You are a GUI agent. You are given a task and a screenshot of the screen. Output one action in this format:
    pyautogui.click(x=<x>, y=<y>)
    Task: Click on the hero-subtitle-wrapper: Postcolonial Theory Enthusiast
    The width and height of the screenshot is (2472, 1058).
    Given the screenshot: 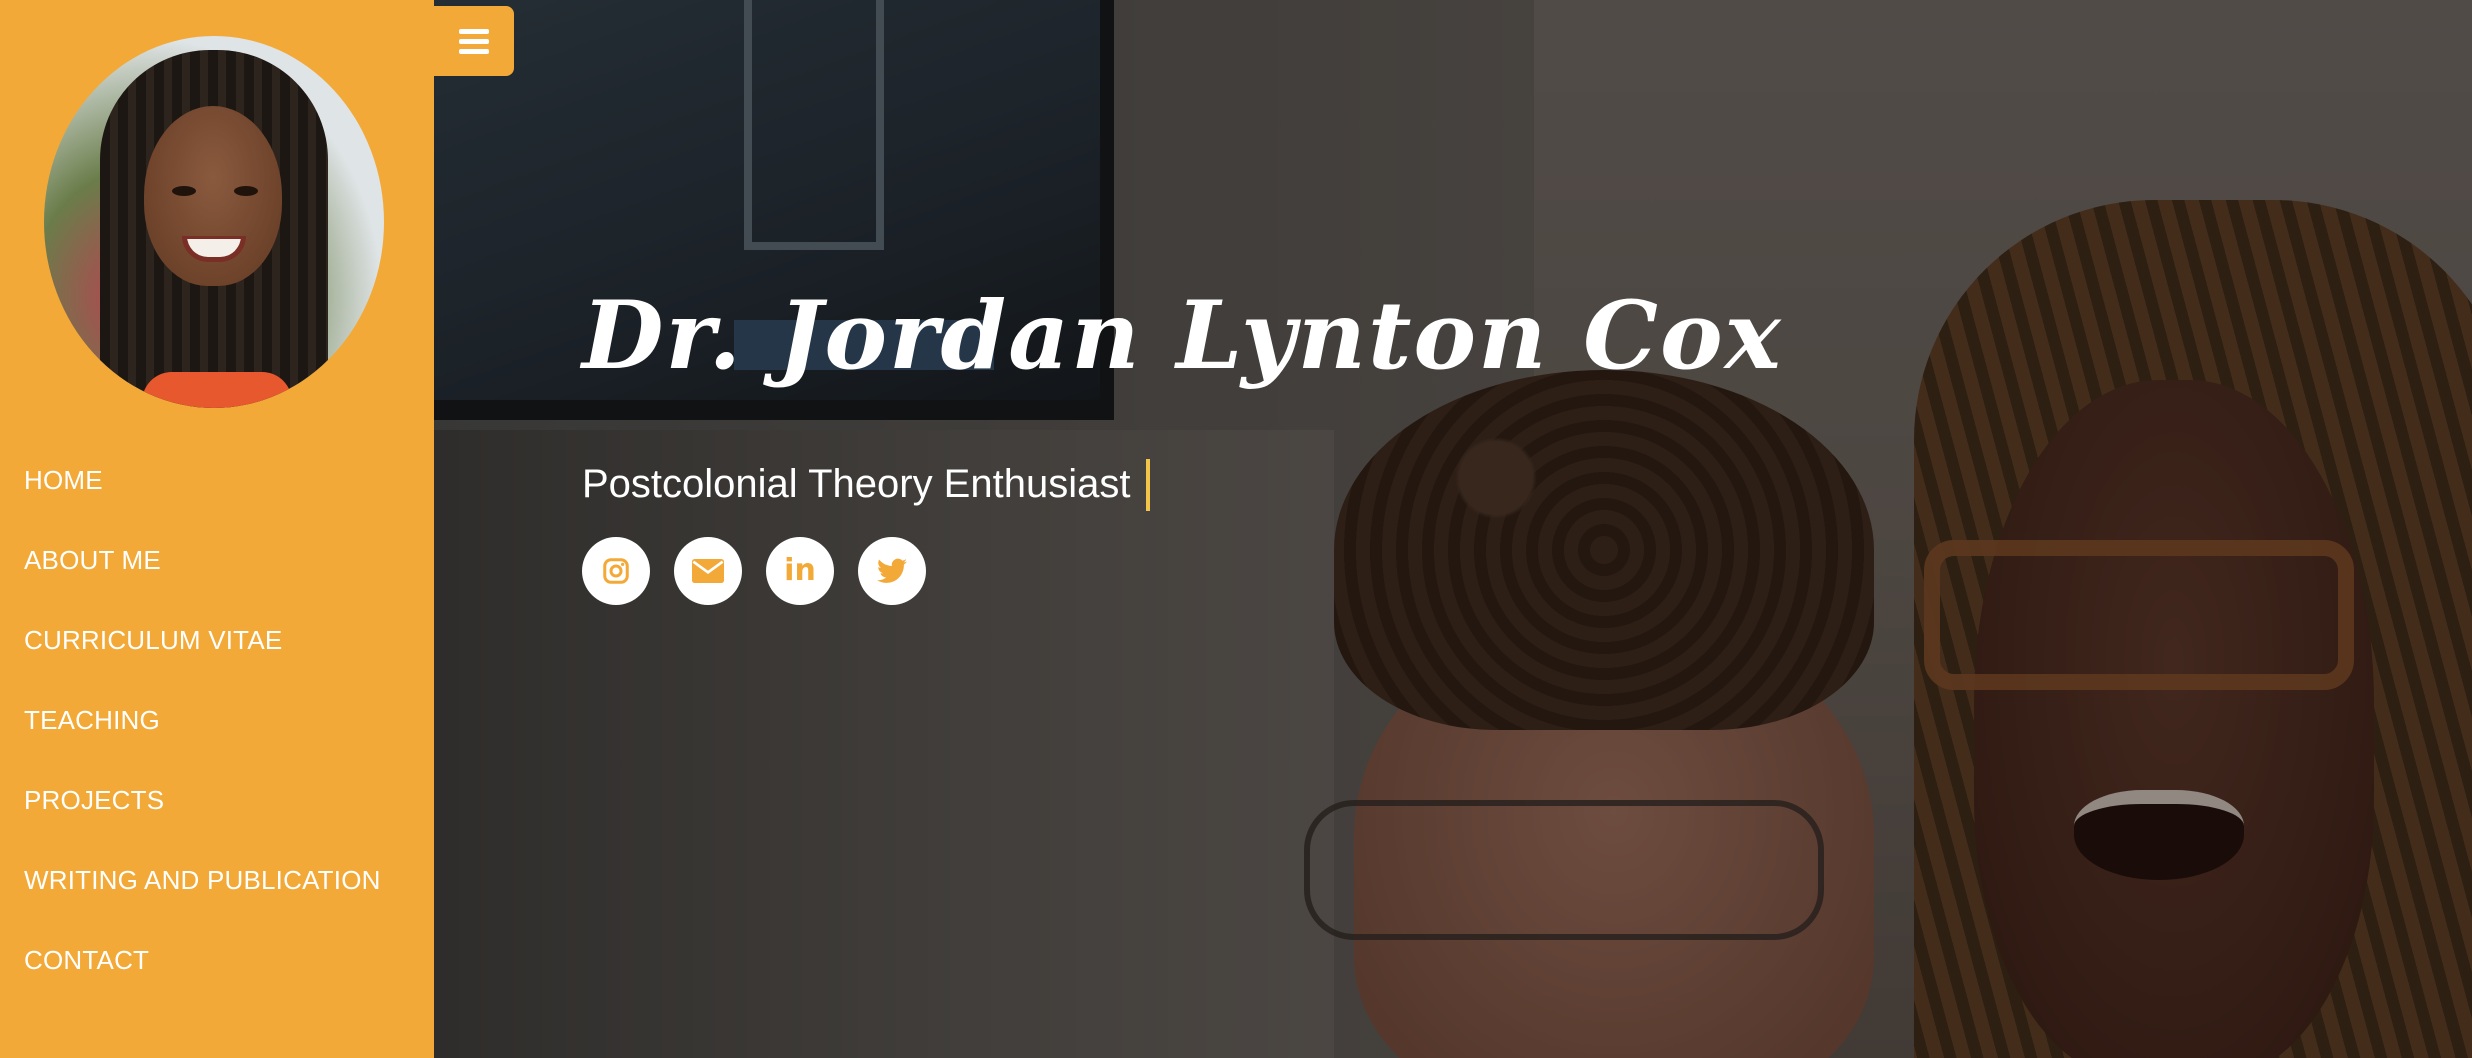 What is the action you would take?
    pyautogui.click(x=1182, y=484)
    